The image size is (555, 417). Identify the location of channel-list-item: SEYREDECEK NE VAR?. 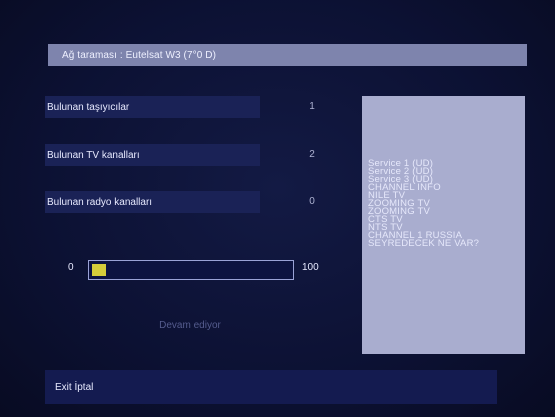
(424, 243).